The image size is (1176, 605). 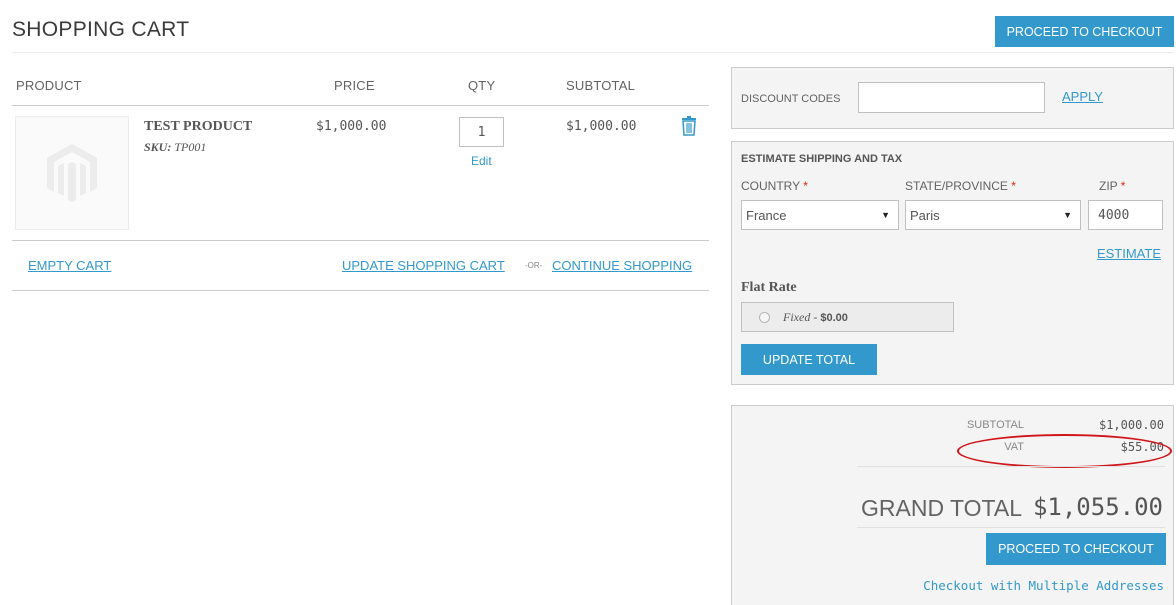 What do you see at coordinates (101, 29) in the screenshot?
I see `page-title: SHOPPING CART` at bounding box center [101, 29].